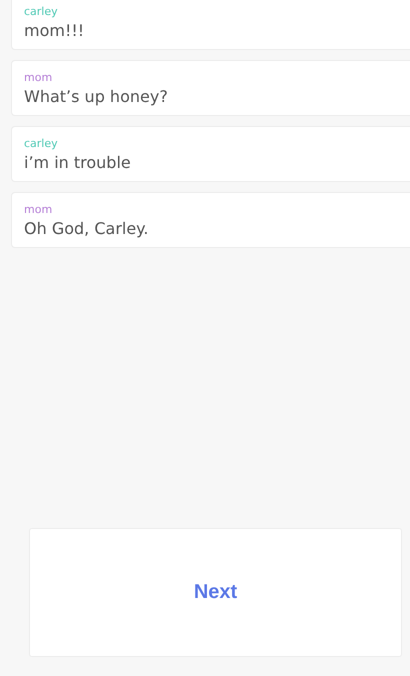  I want to click on message-text: i’m in trouble, so click(77, 162).